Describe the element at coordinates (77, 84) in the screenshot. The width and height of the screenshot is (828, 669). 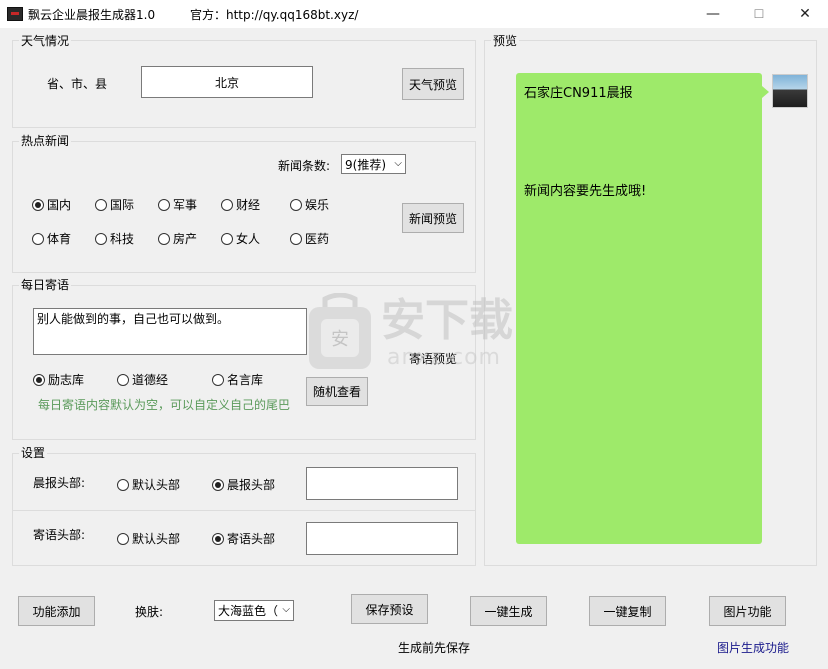
I see `location-label: 省、市、县` at that location.